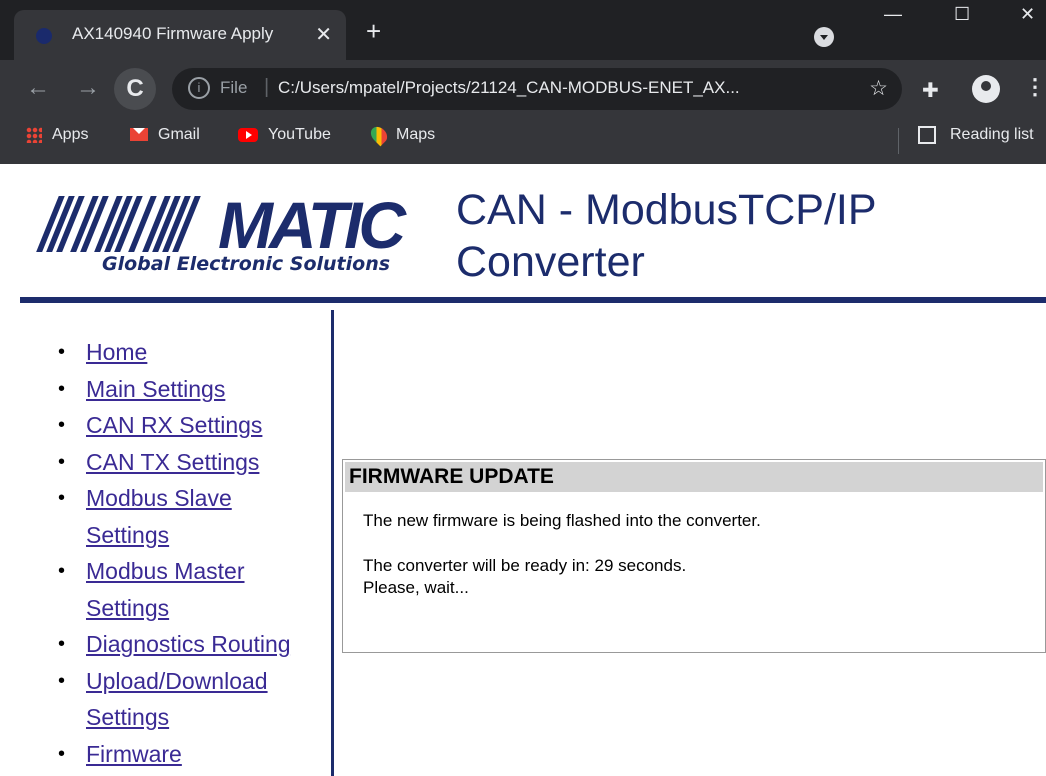  Describe the element at coordinates (523, 30) in the screenshot. I see `tab-strip: AX140940 Firmware Apply ✕ + — ☐ ✕` at that location.